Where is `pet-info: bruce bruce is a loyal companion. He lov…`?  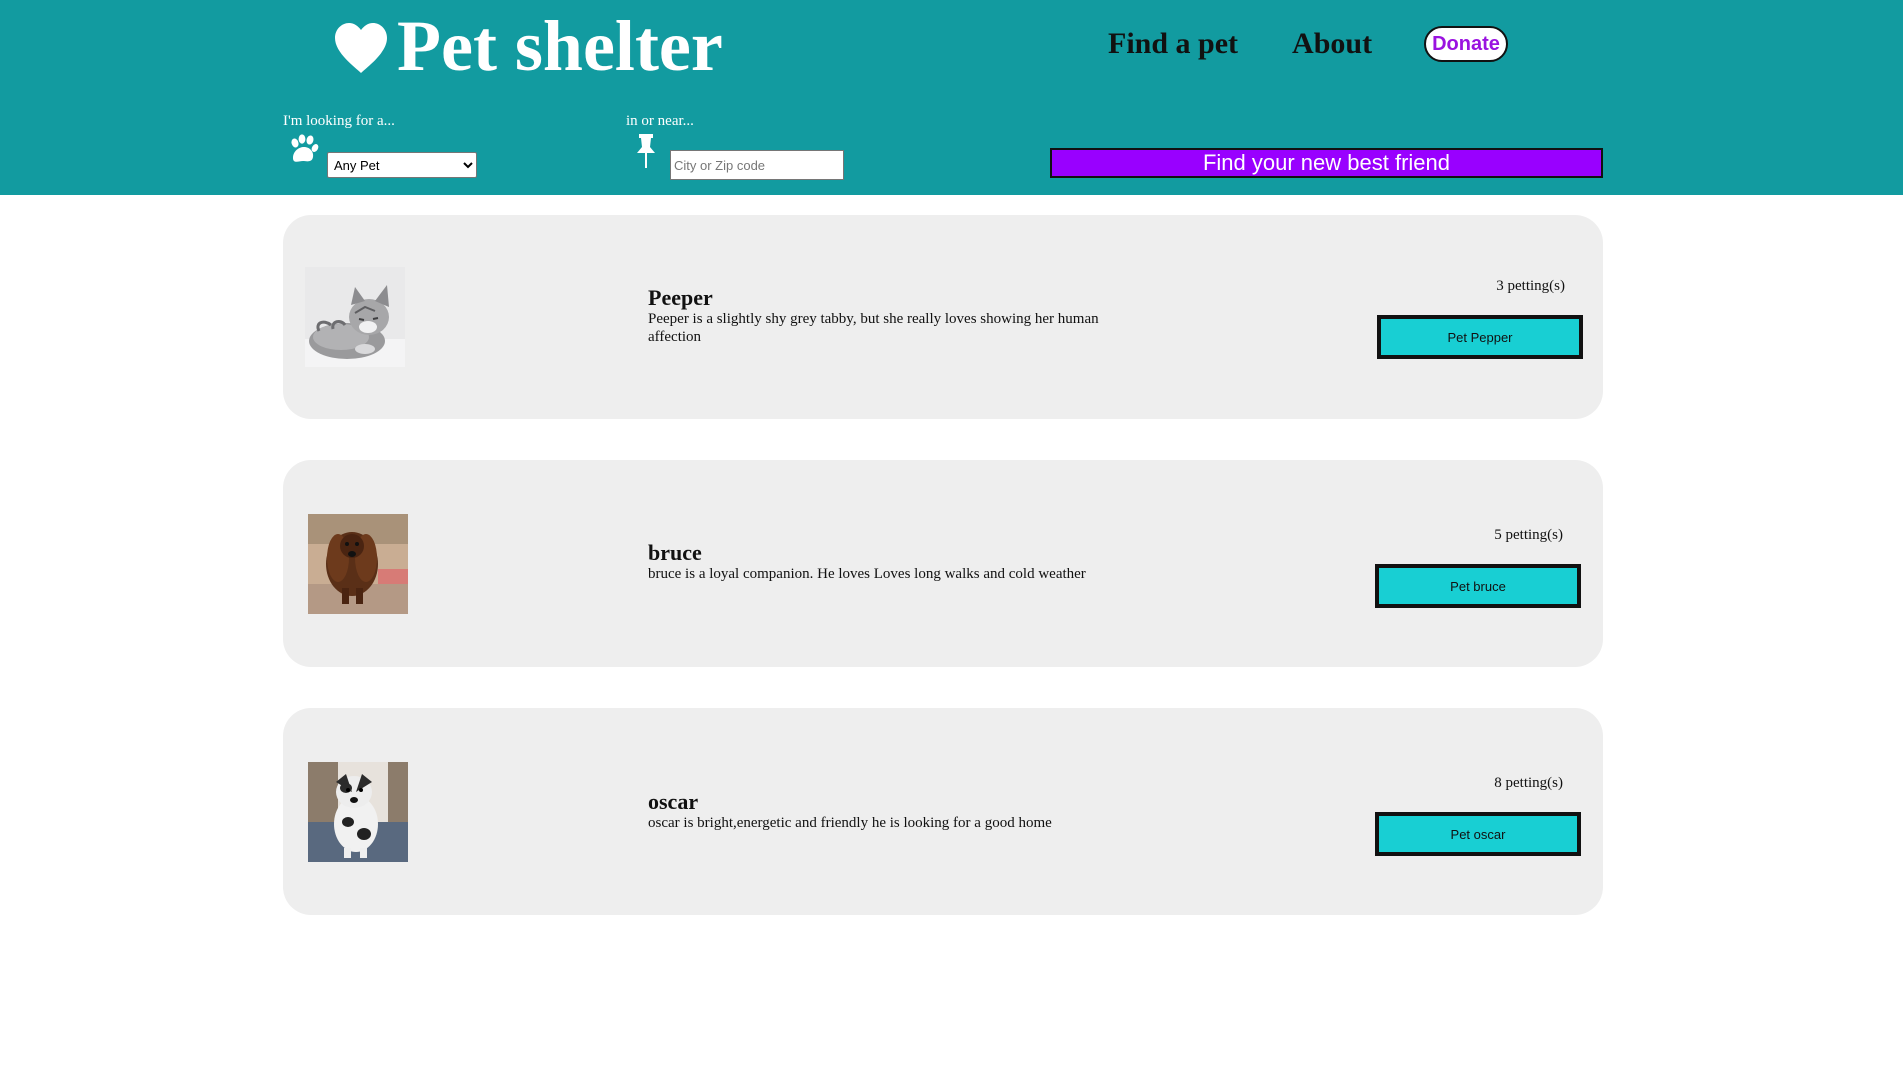
pet-info: bruce bruce is a loyal companion. He lov… is located at coordinates (898, 562).